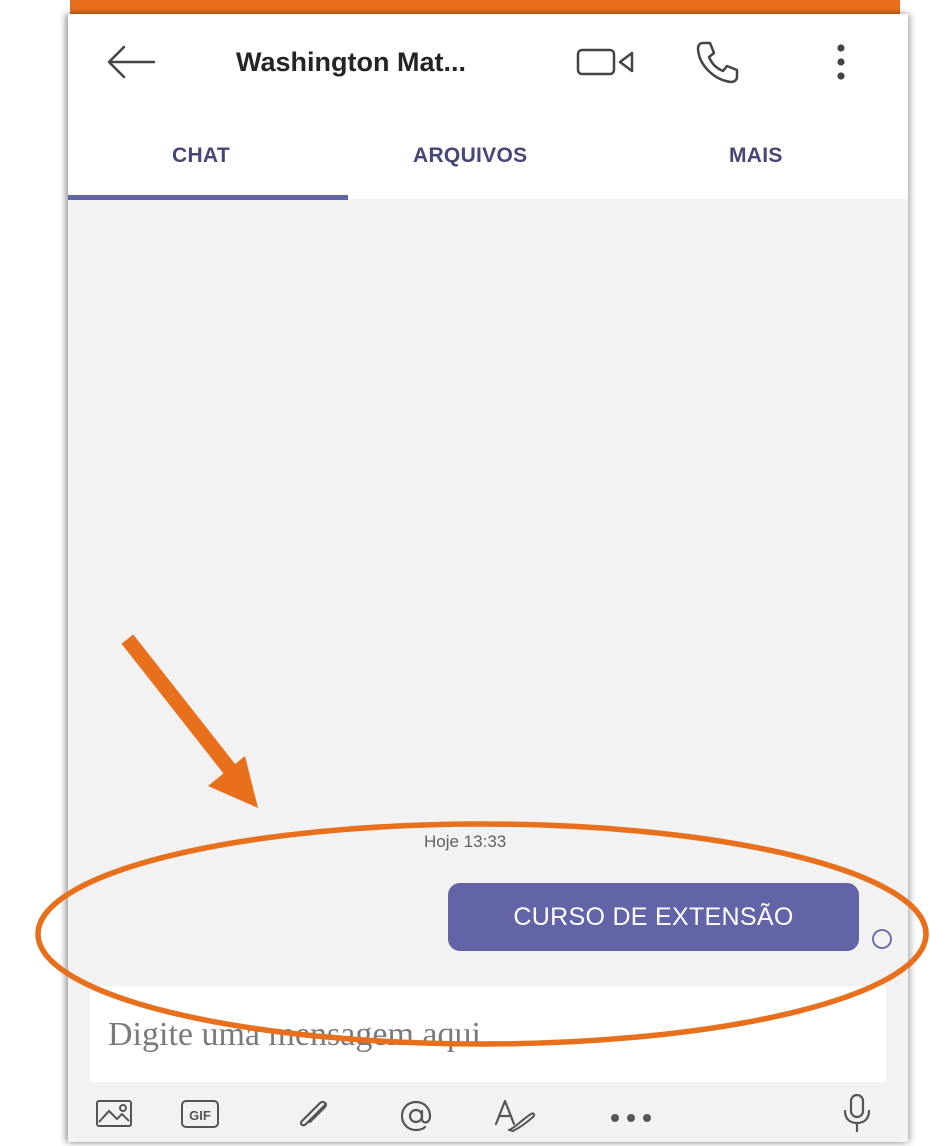 The height and width of the screenshot is (1146, 930). Describe the element at coordinates (488, 1034) in the screenshot. I see `message-input: Digite uma mensagem aqui` at that location.